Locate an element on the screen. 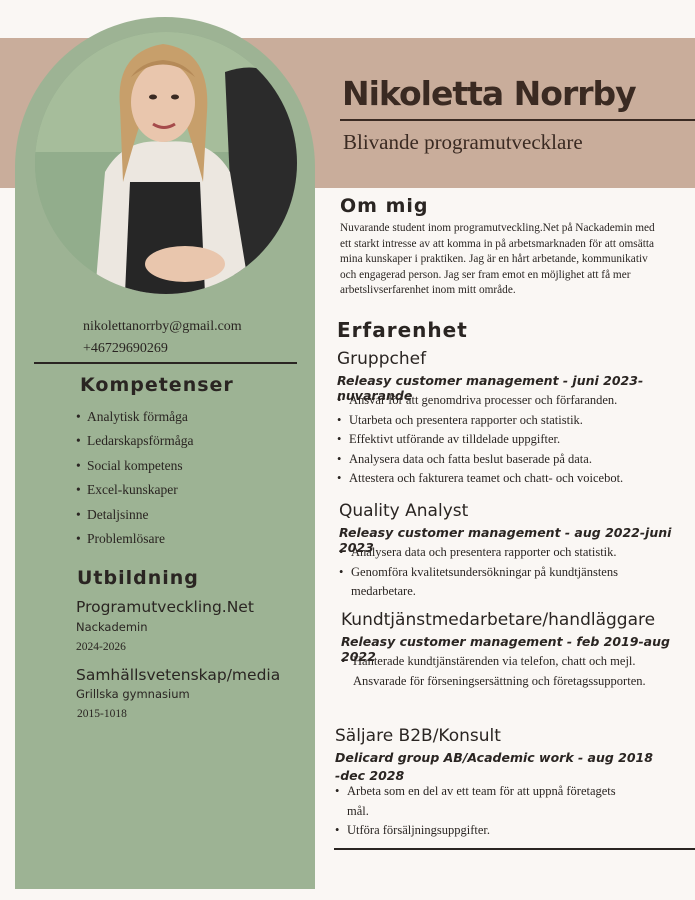 This screenshot has width=695, height=900. skill-item: Social kompetens is located at coordinates (134, 469).